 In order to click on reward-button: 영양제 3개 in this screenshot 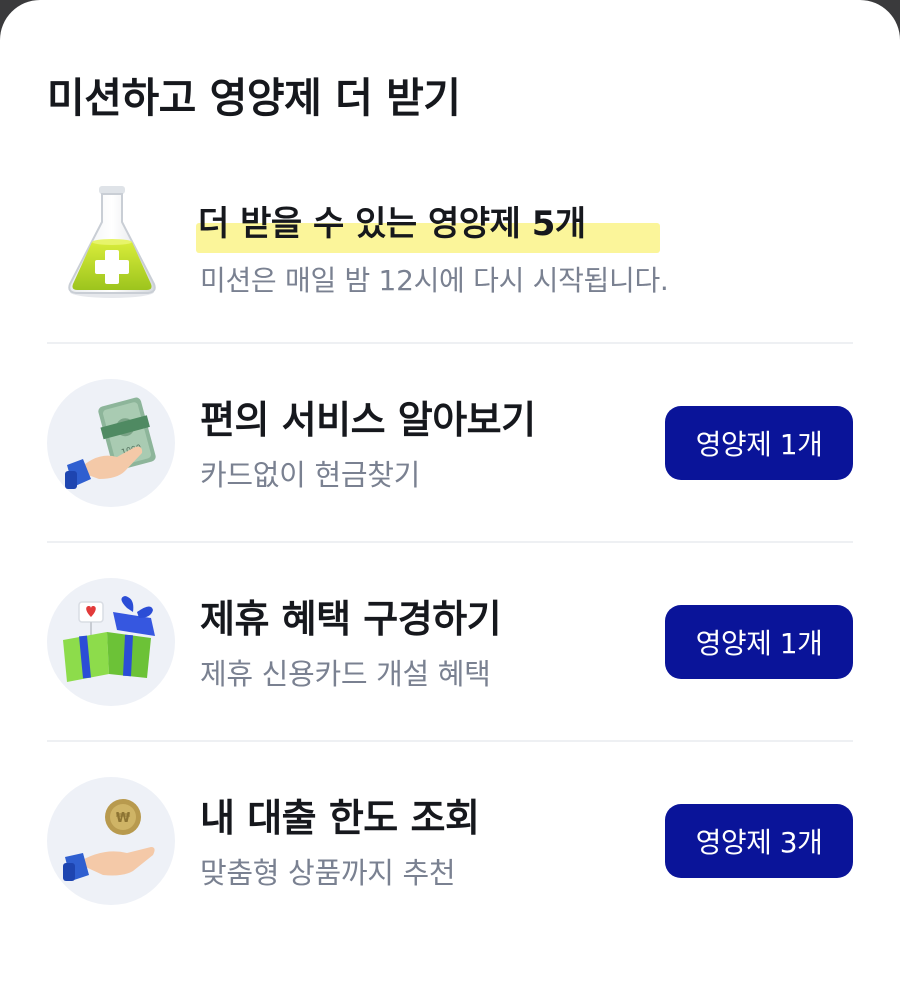, I will do `click(759, 841)`.